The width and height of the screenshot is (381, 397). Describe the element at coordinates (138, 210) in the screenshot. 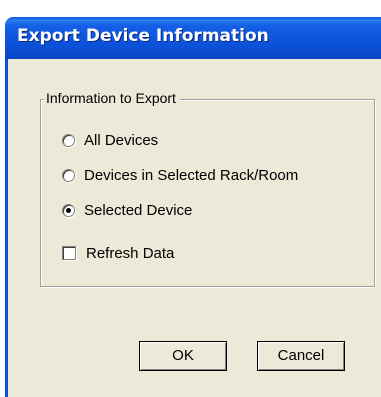

I see `radio-label: Selected Device` at that location.